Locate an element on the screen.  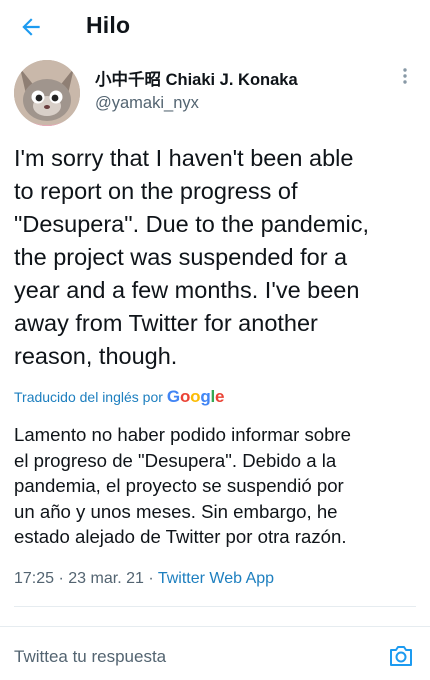
tweet-time: 17:25 is located at coordinates (34, 578).